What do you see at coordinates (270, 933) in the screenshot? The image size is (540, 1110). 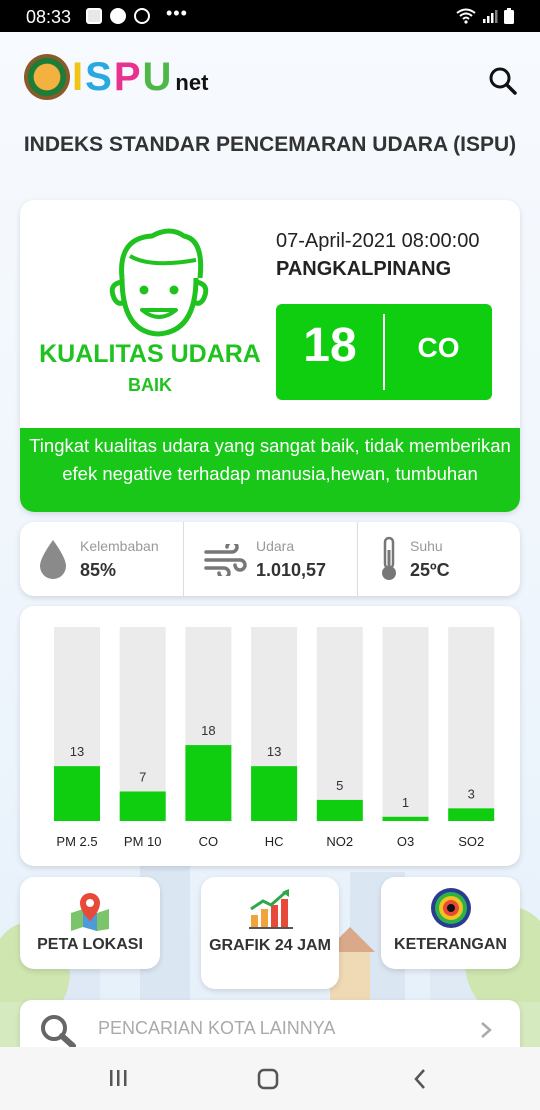 I see `chart-24h-button: GRAFIK 24 JAM` at bounding box center [270, 933].